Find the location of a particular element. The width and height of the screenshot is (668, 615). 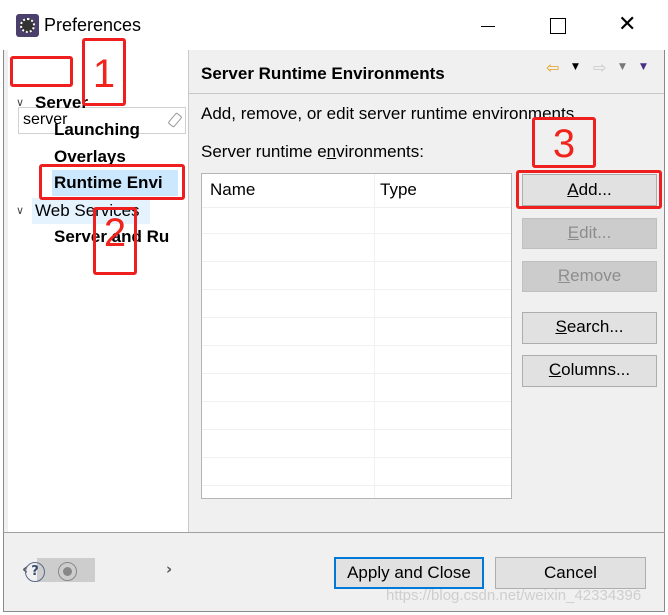

tree-item-launching: Launching is located at coordinates (97, 130).